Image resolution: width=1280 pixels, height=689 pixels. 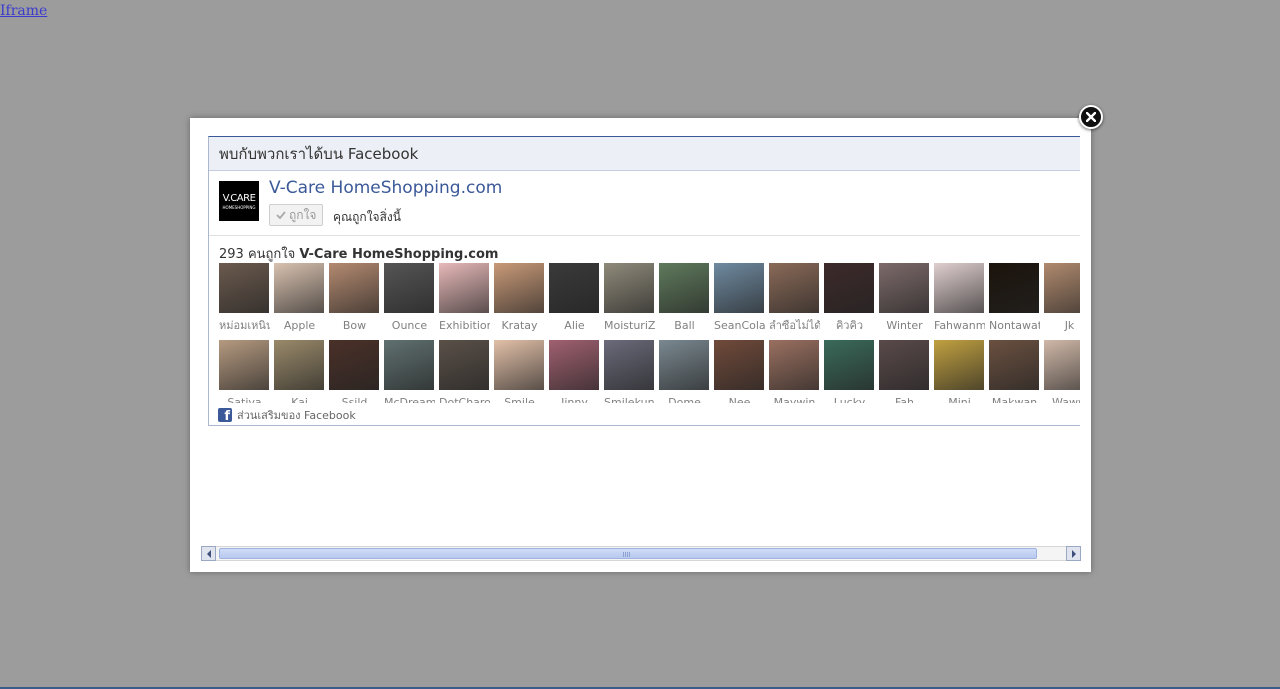 I want to click on friend-name: Alie, so click(x=574, y=326).